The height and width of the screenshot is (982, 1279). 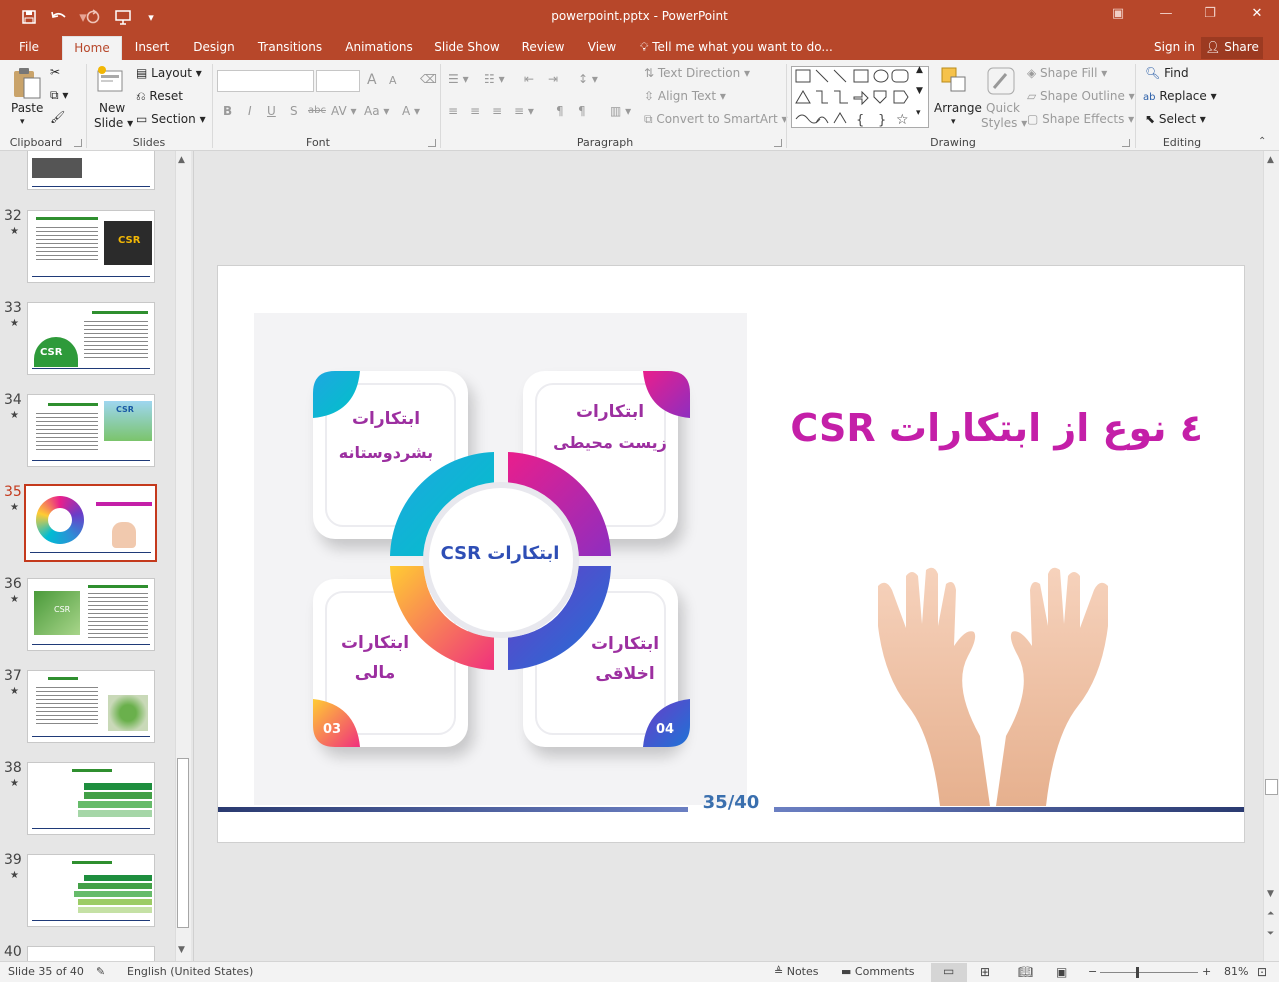 I want to click on tab-animations: Animations, so click(x=379, y=48).